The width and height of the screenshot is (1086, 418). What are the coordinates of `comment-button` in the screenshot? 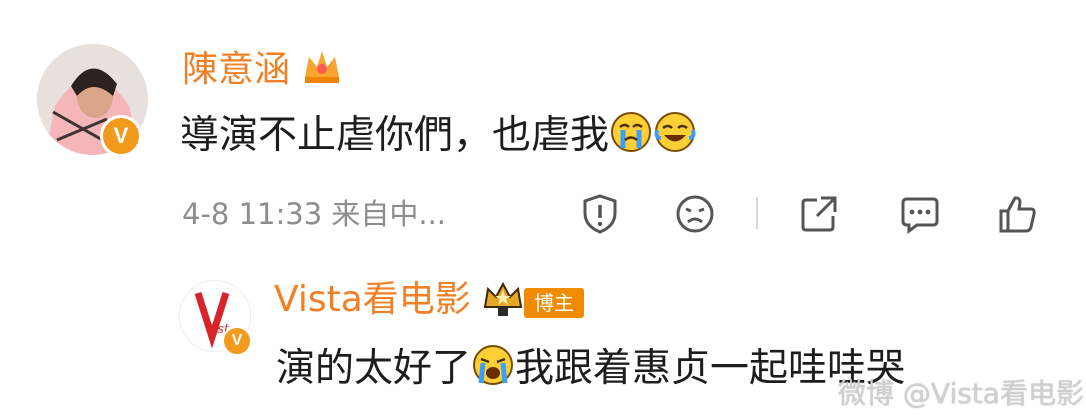 It's located at (920, 214).